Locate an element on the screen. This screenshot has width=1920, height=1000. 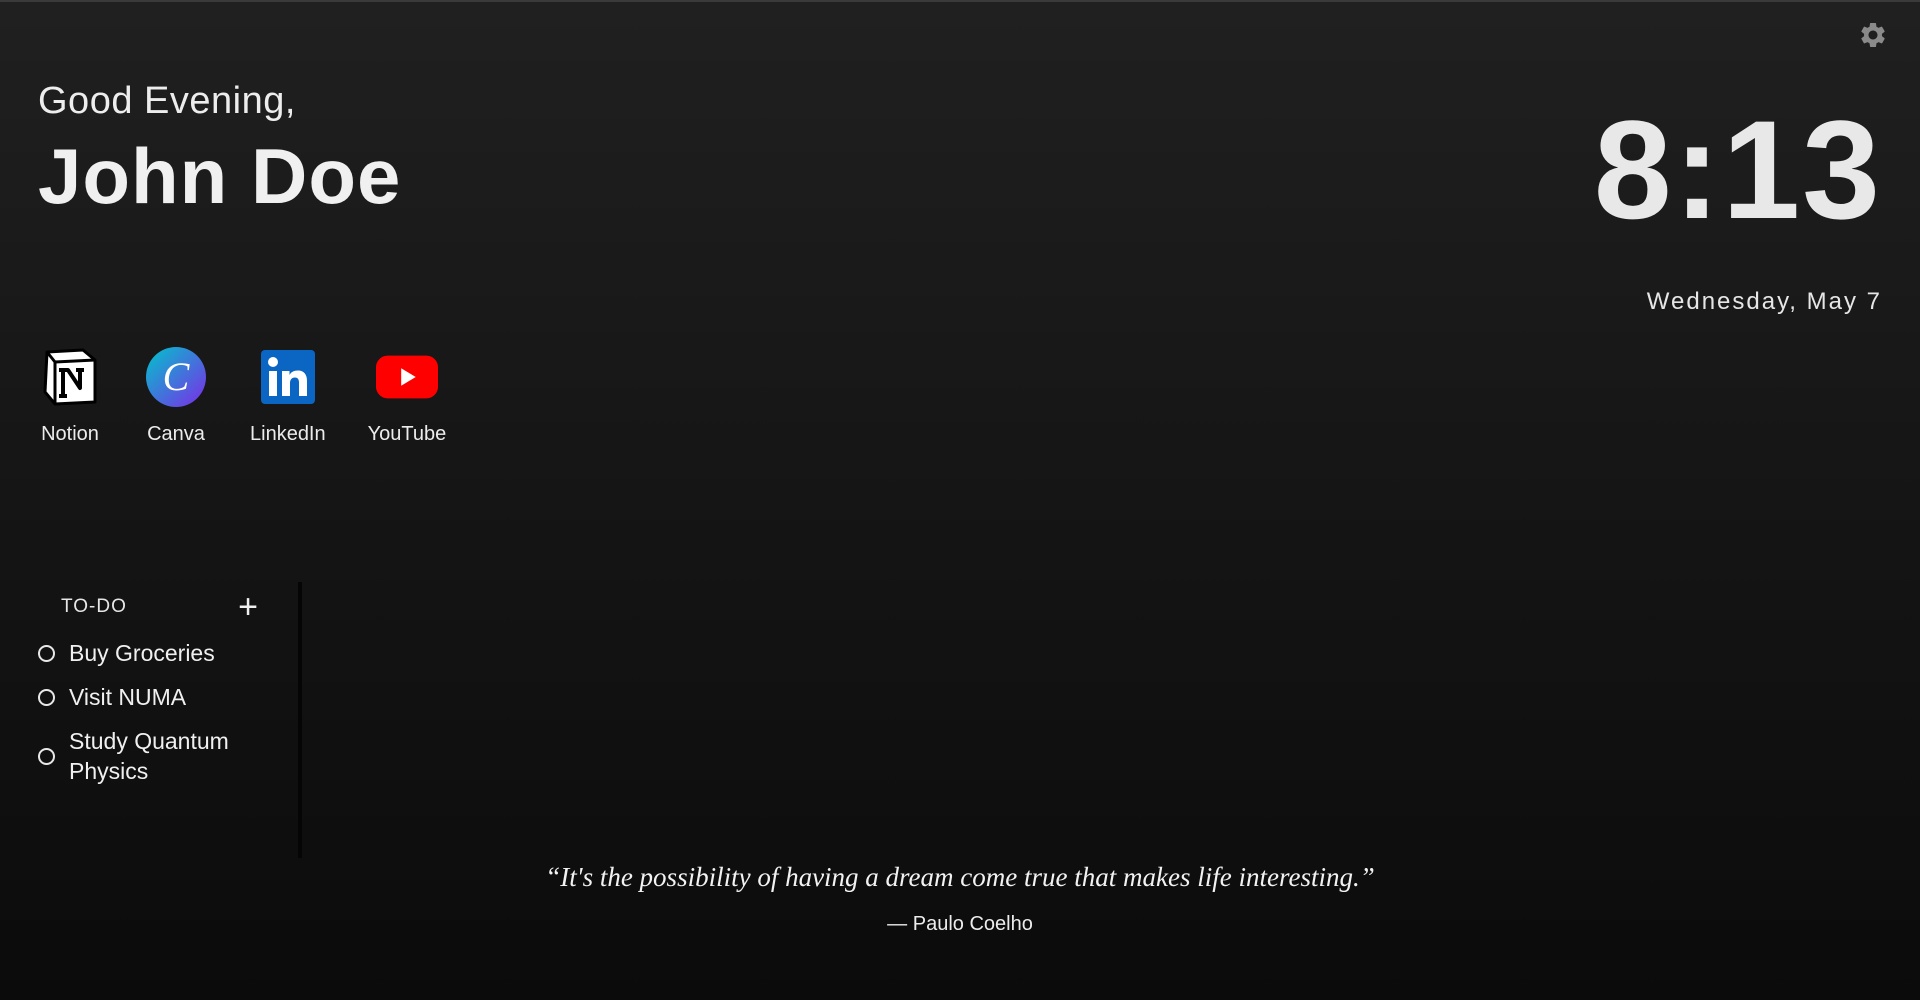
linkedin-icon is located at coordinates (288, 377).